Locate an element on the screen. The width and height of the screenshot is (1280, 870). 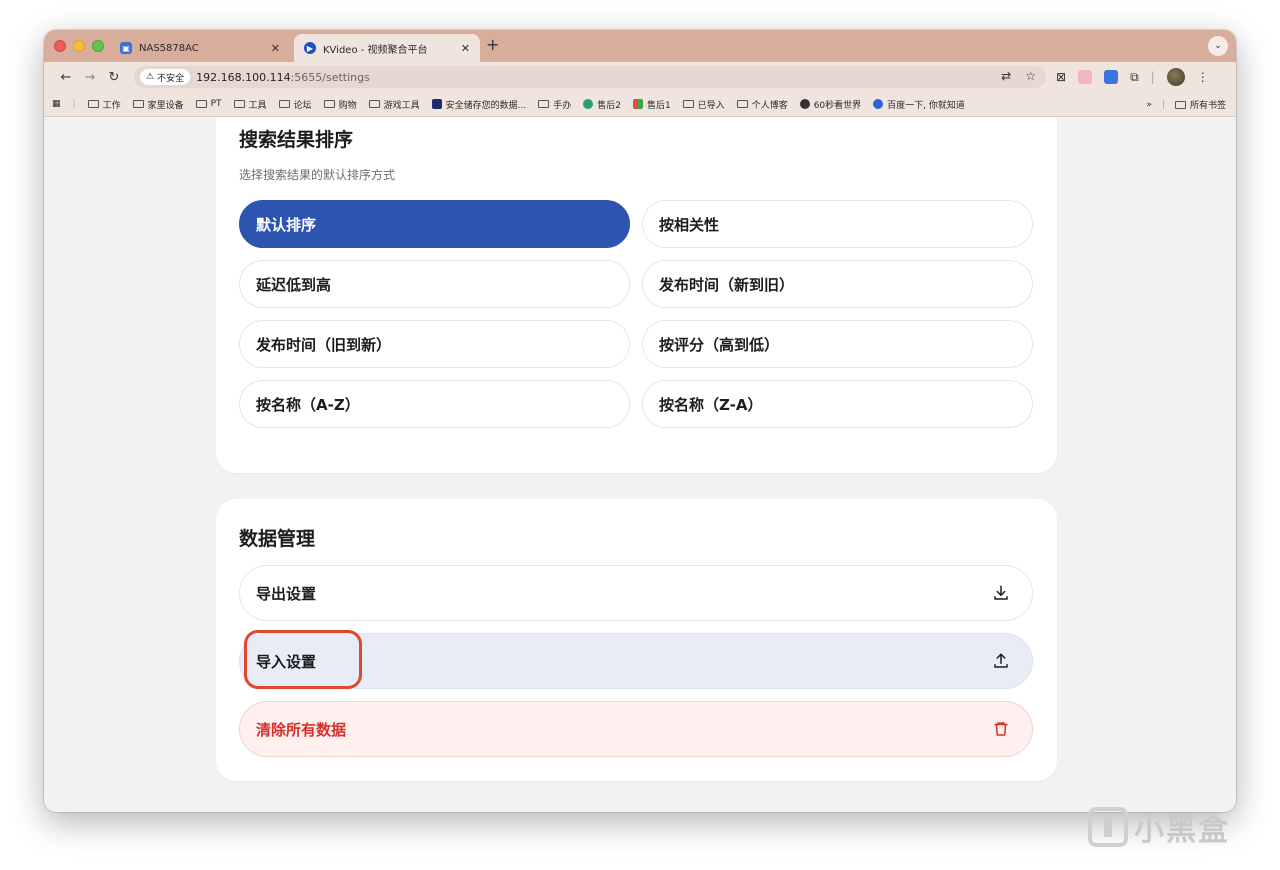
minimize-window-button is located at coordinates (79, 46).